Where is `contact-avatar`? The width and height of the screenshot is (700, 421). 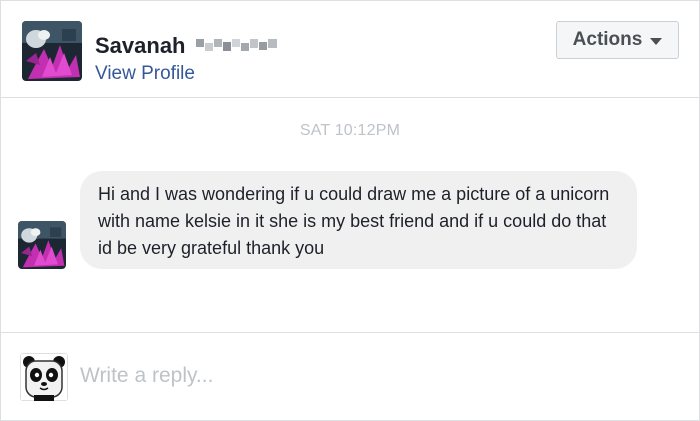
contact-avatar is located at coordinates (52, 51).